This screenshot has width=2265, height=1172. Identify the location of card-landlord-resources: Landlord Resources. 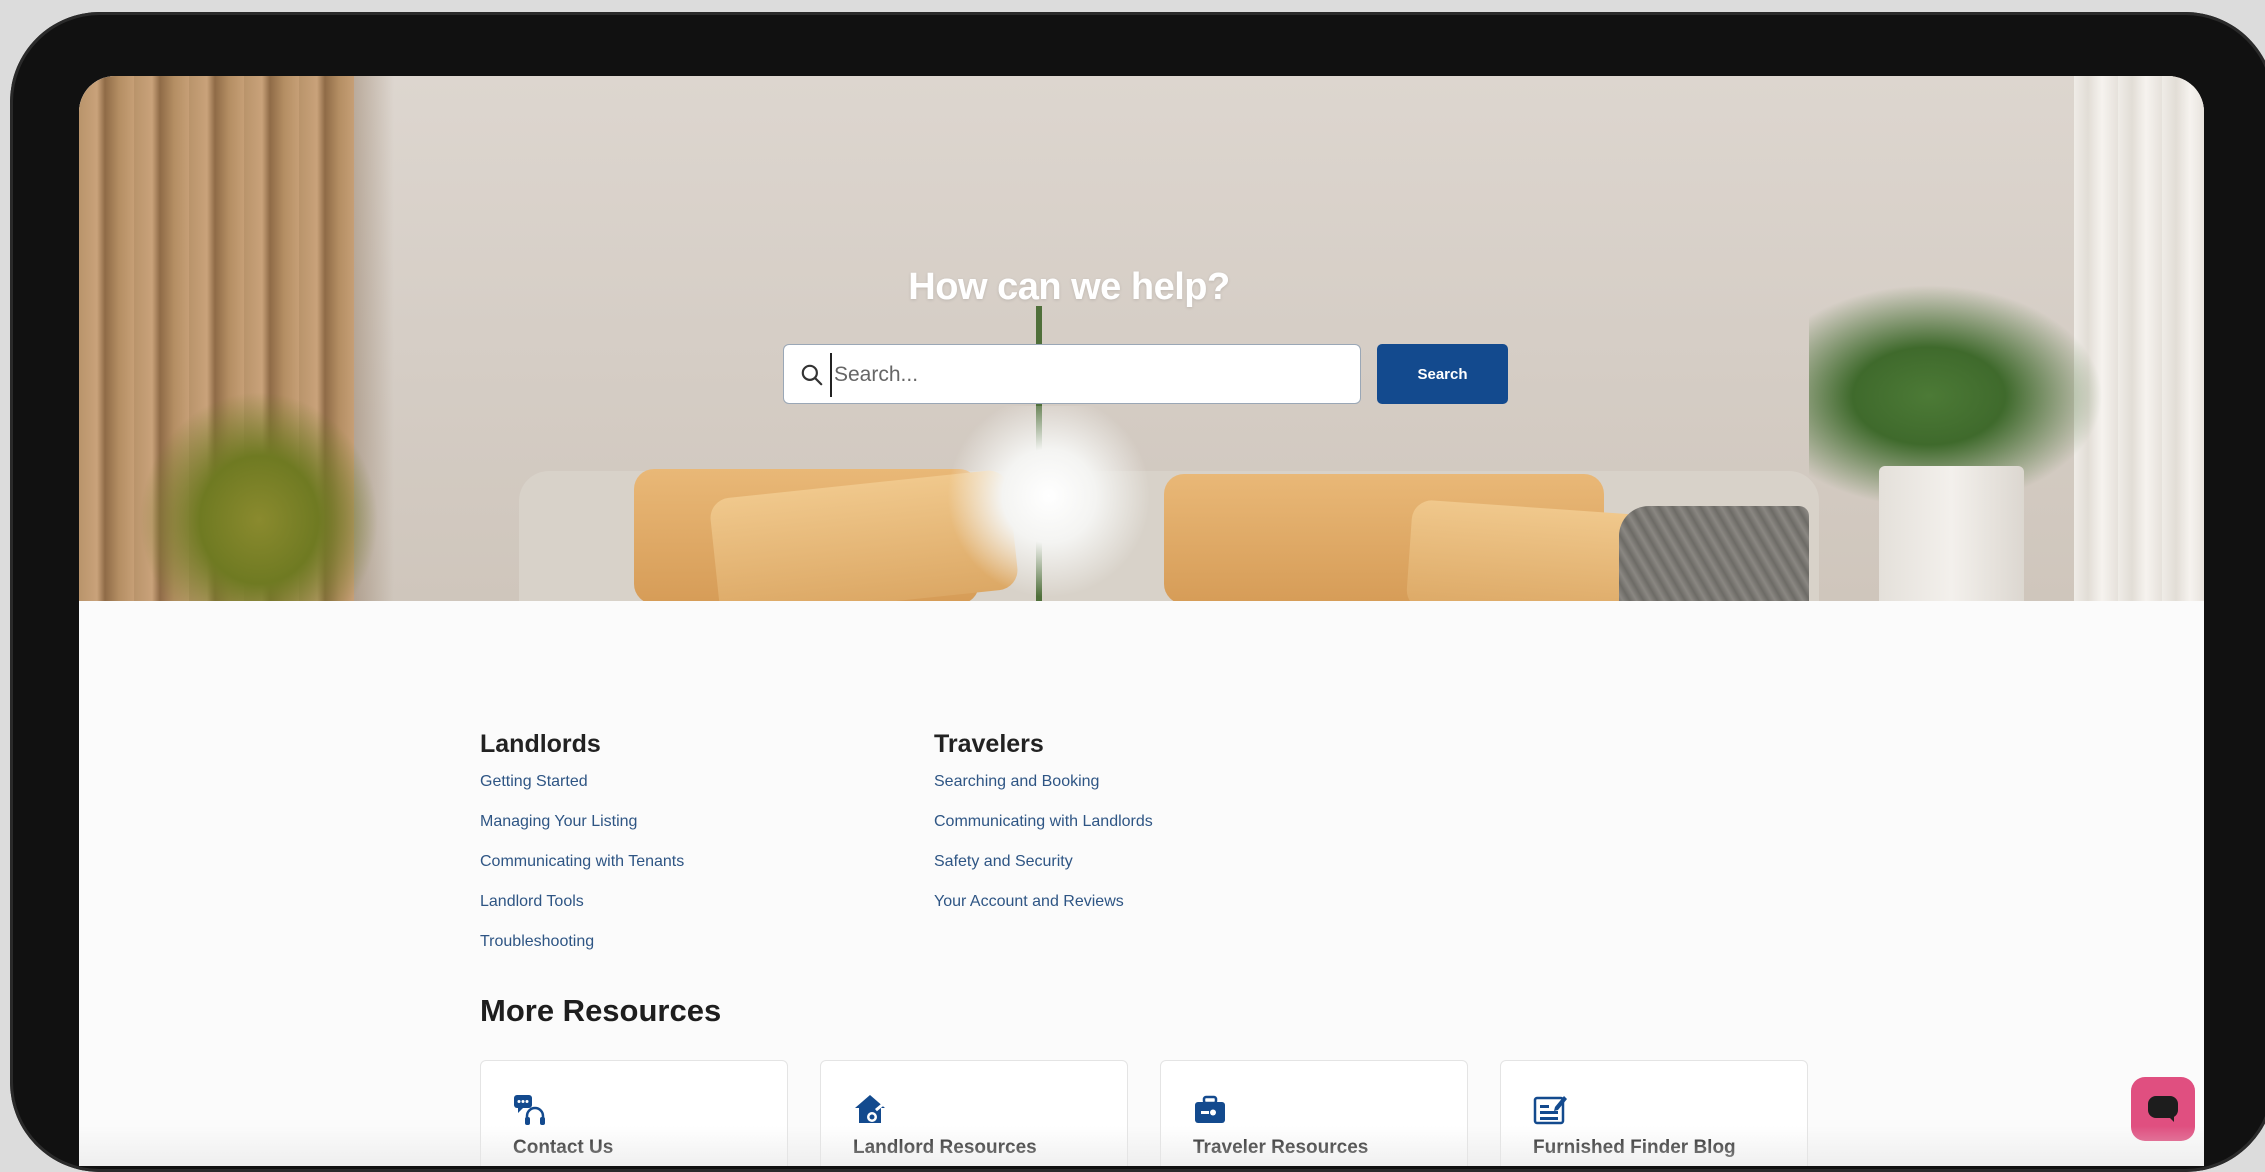
(974, 1113).